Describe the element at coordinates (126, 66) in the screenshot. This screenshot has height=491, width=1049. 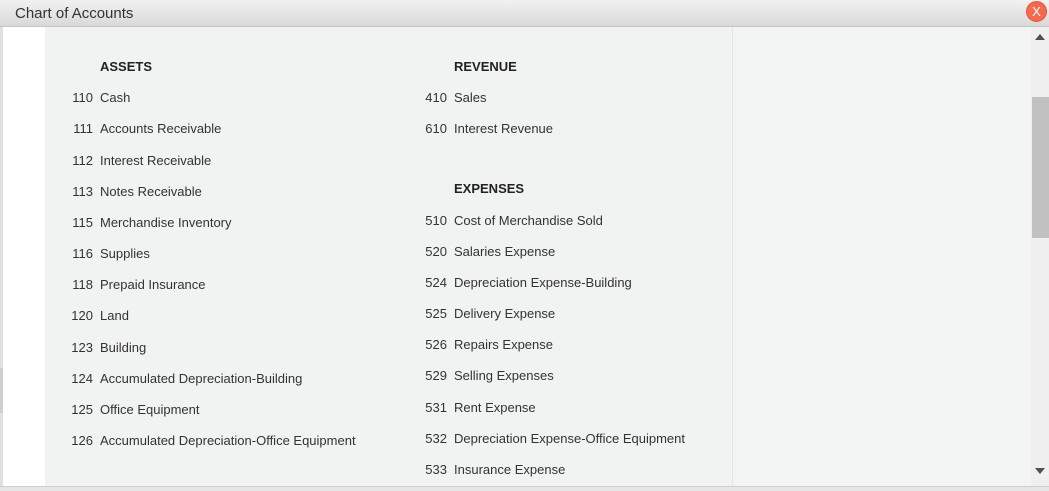
I see `assets-heading: ASSETS` at that location.